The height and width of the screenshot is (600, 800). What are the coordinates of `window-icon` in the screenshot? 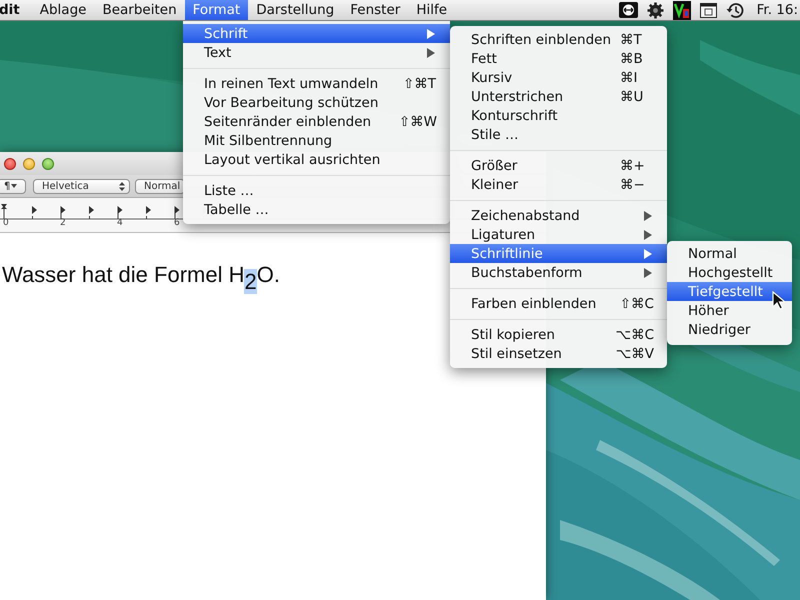 It's located at (708, 10).